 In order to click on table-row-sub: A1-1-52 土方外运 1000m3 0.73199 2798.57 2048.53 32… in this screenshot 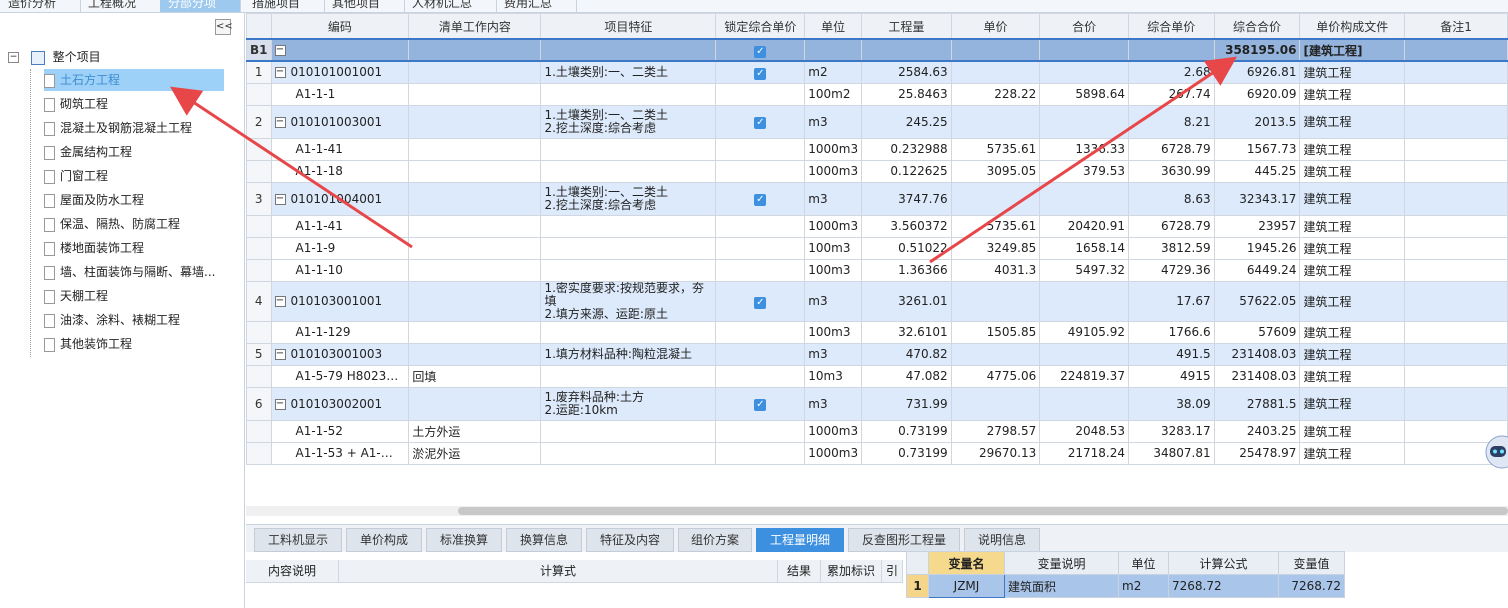, I will do `click(877, 431)`.